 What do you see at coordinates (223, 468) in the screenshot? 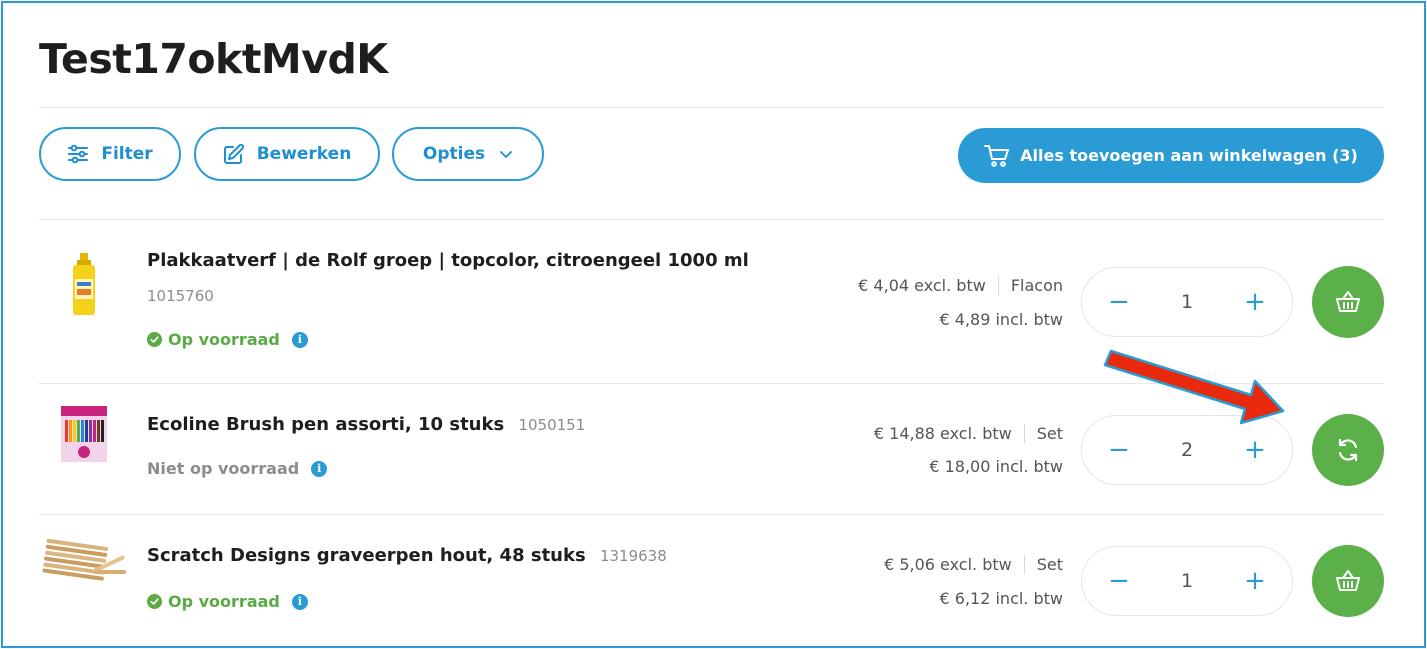
I see `stock-label: Niet op voorraad` at bounding box center [223, 468].